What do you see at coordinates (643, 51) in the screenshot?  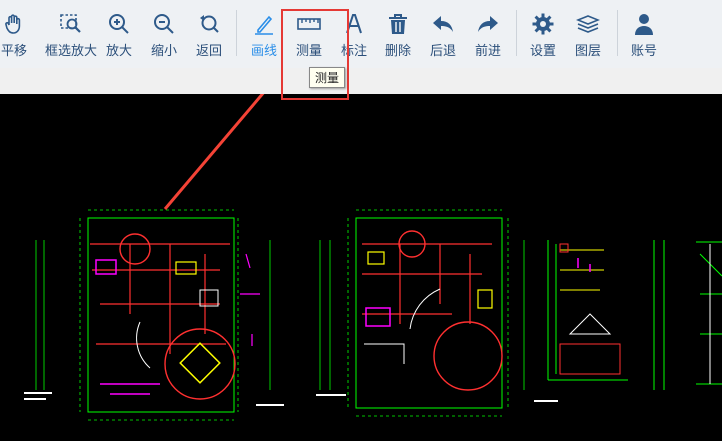 I see `tool-label: 账号` at bounding box center [643, 51].